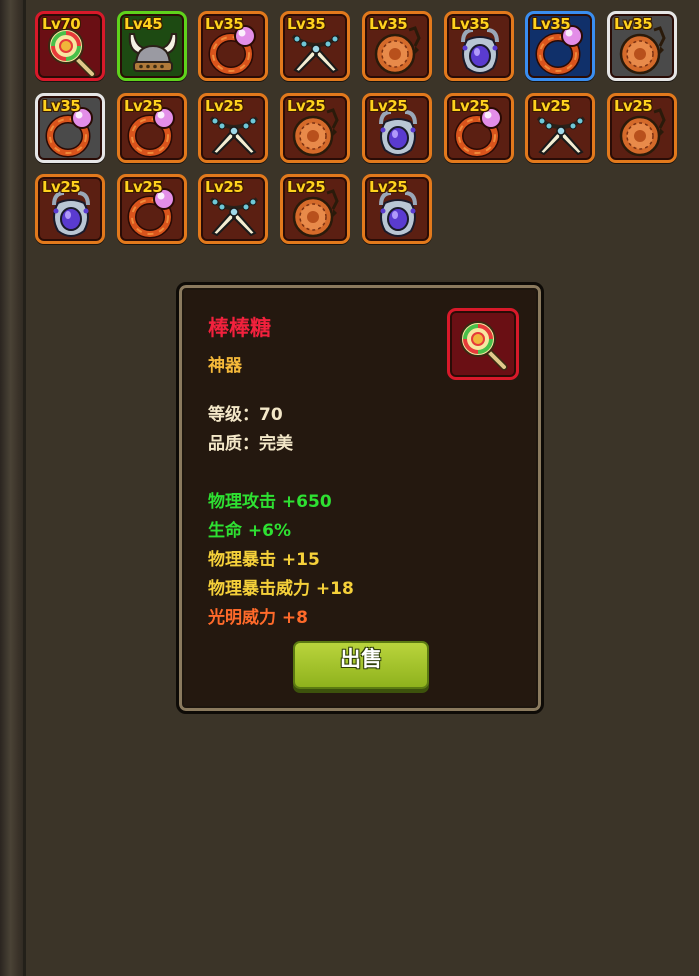 This screenshot has width=699, height=976. What do you see at coordinates (258, 618) in the screenshot?
I see `stat-line: 光明威力 +8` at bounding box center [258, 618].